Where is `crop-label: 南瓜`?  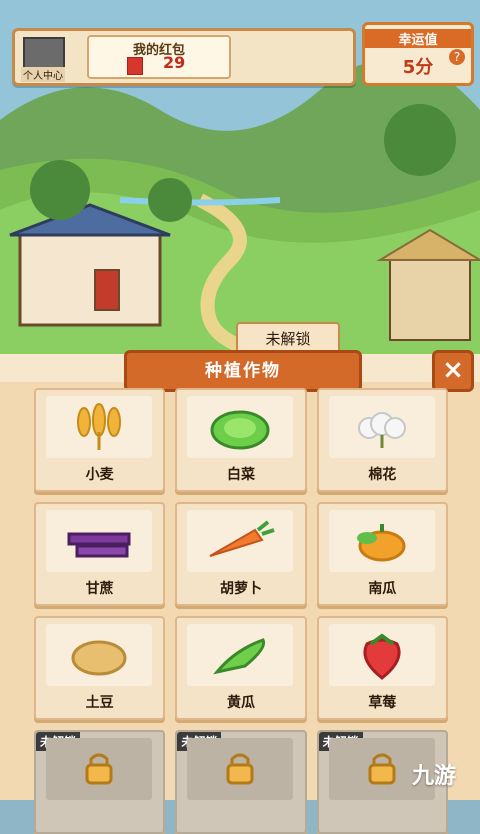 crop-label: 南瓜 is located at coordinates (382, 589).